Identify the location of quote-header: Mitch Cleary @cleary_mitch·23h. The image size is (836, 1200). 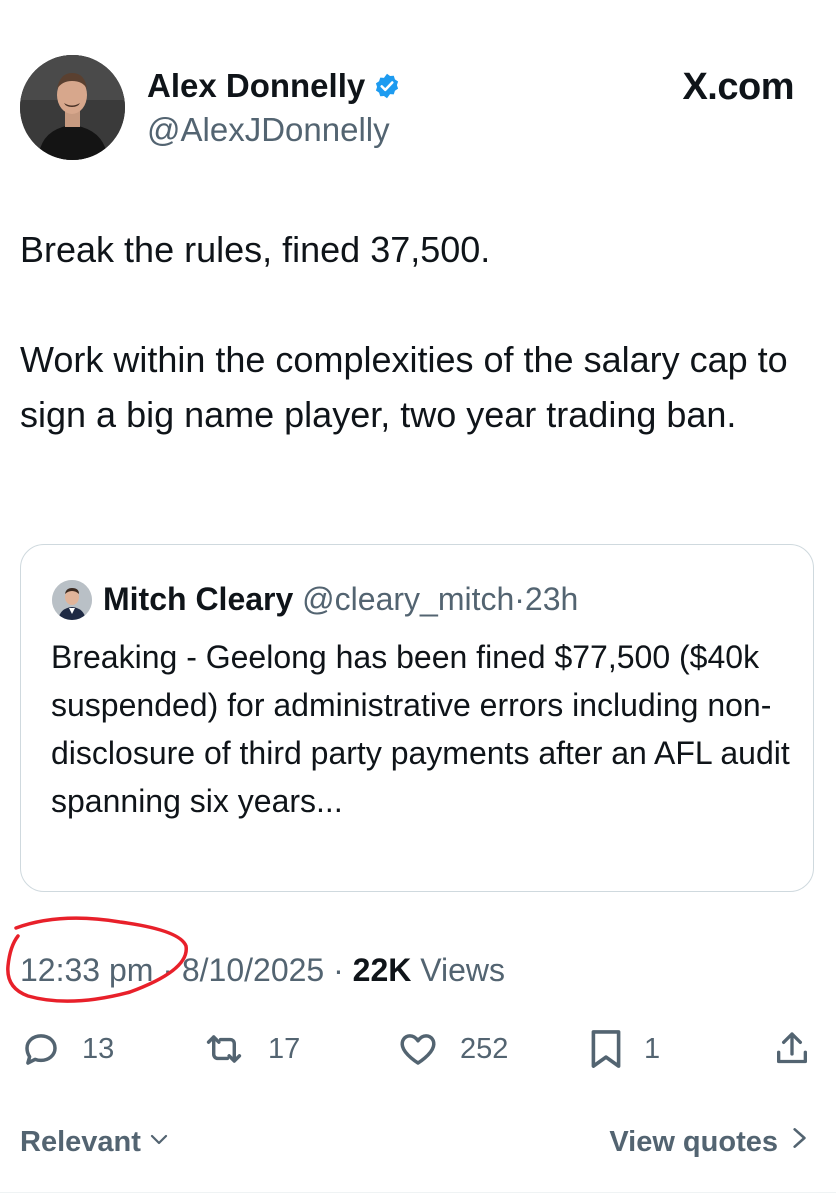
(340, 599).